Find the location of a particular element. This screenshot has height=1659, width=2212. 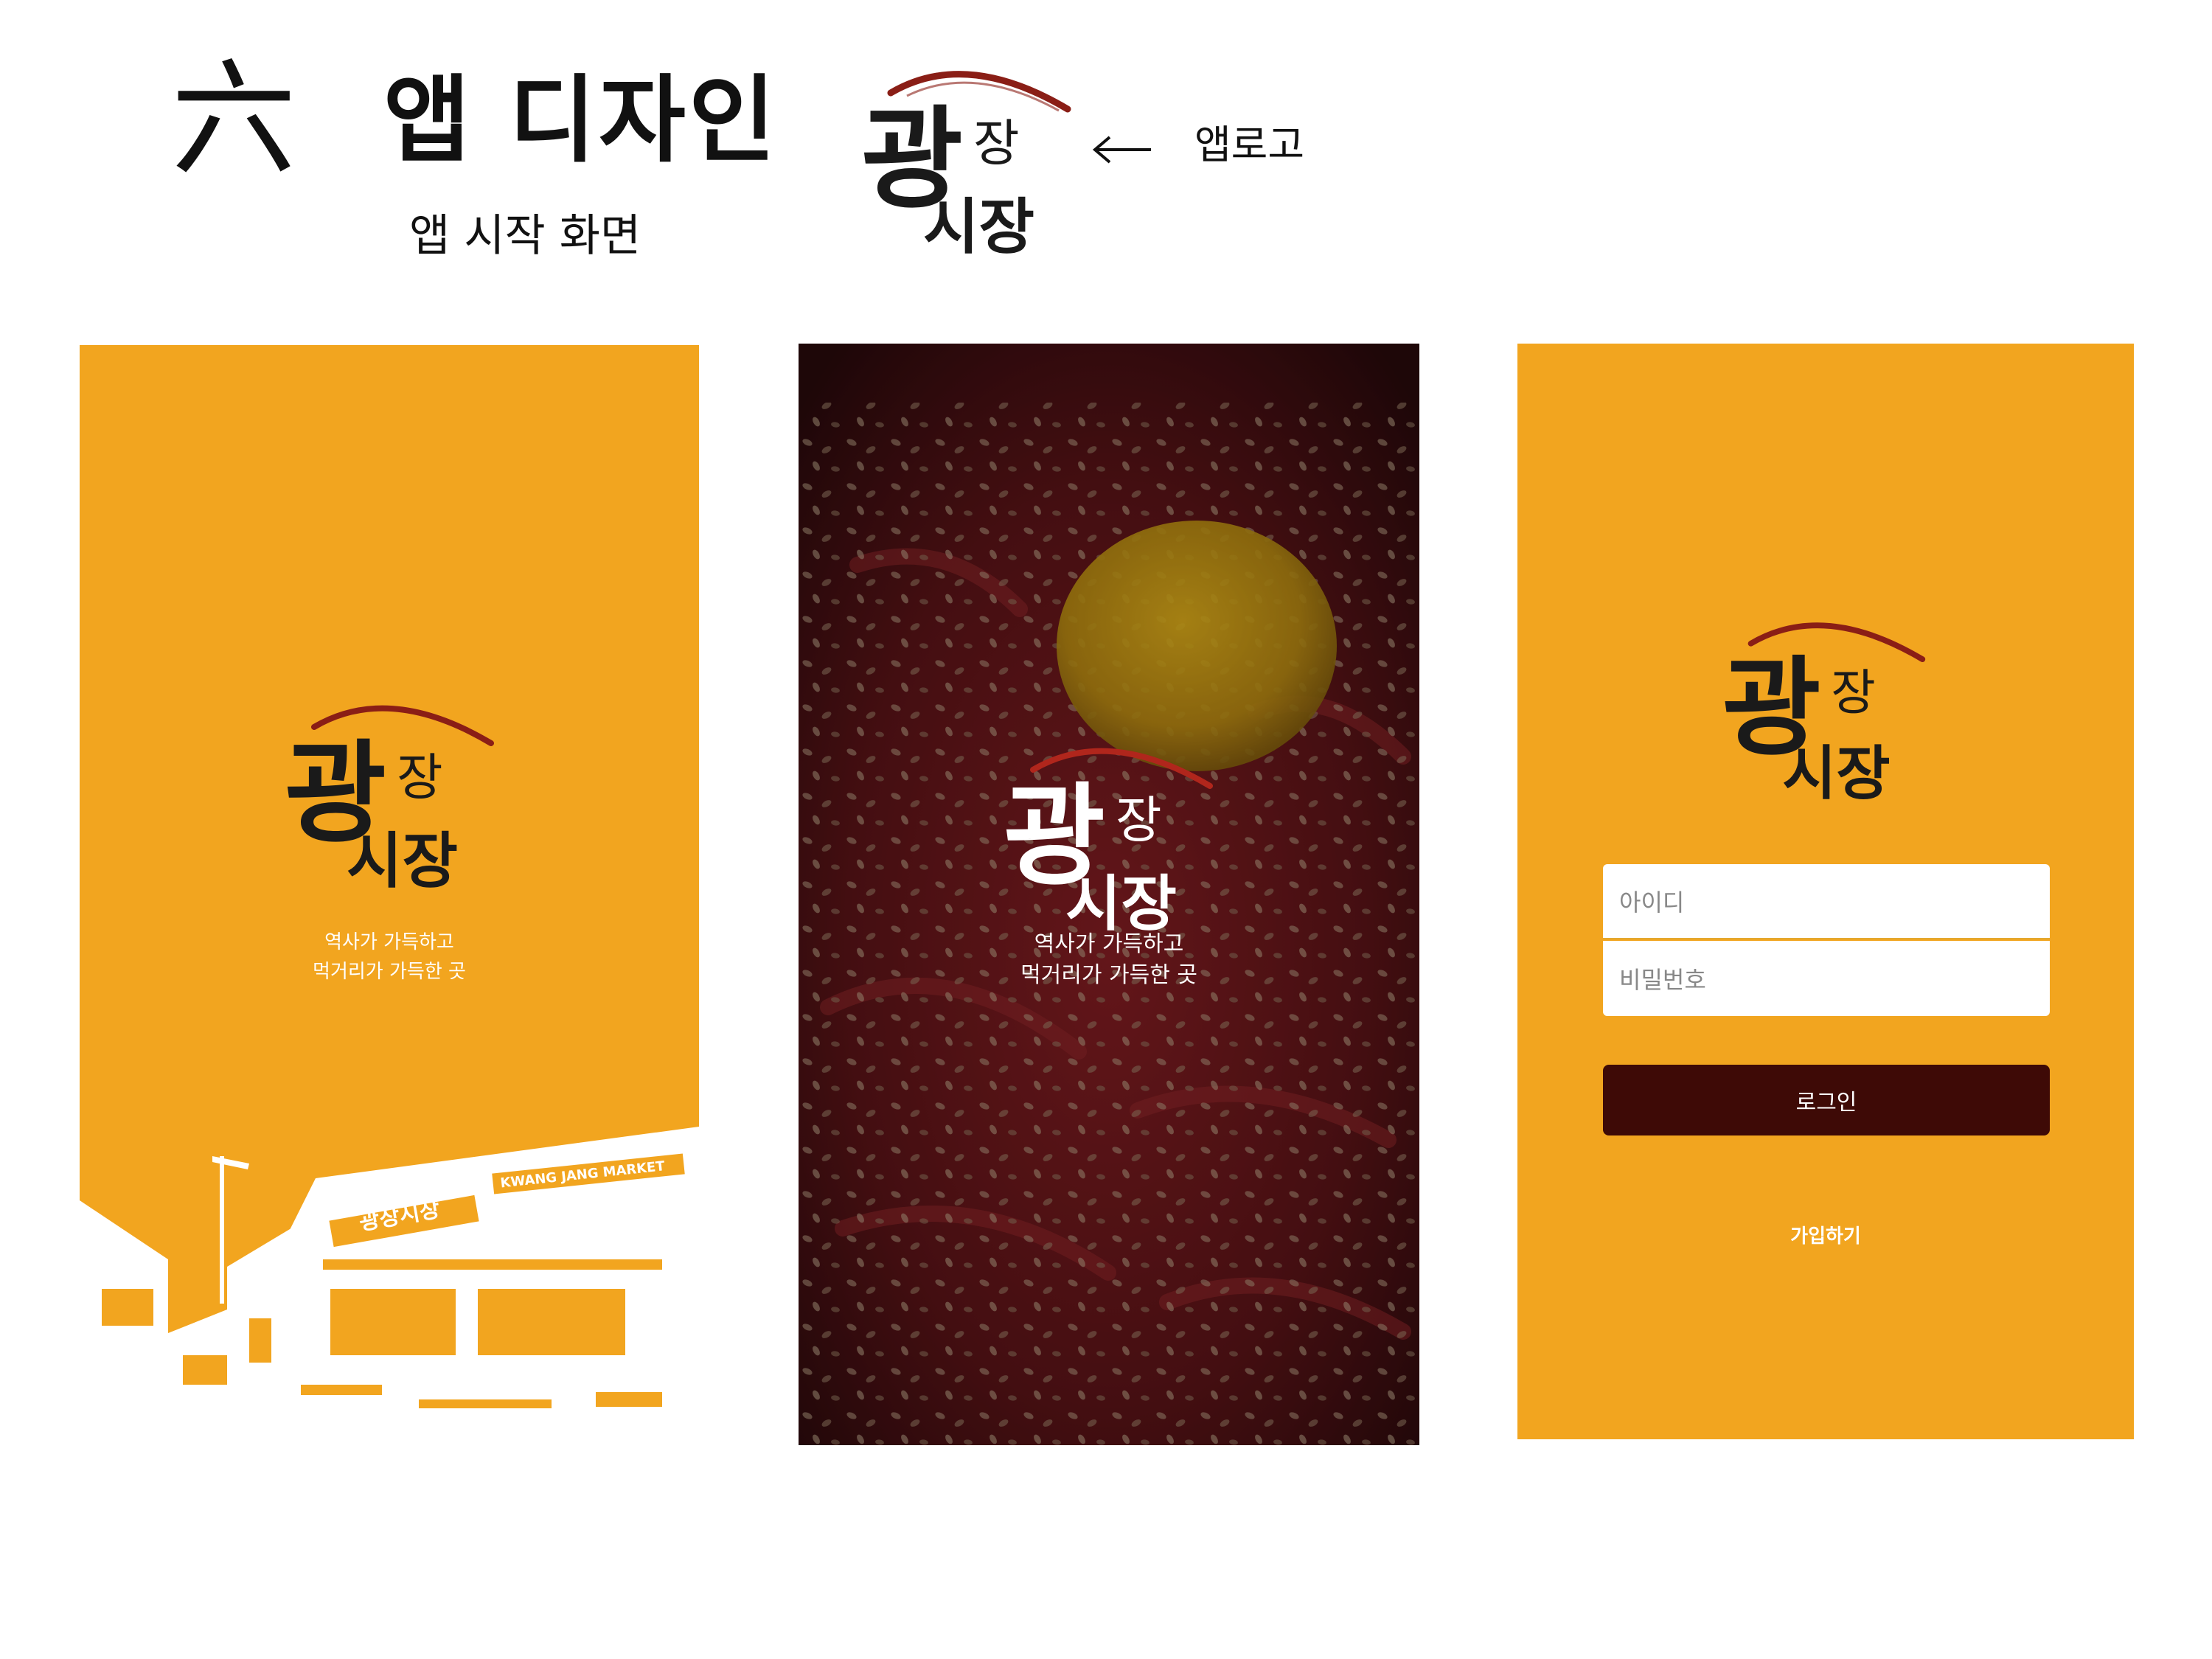

logo-caption: 앱로고 is located at coordinates (1249, 145).